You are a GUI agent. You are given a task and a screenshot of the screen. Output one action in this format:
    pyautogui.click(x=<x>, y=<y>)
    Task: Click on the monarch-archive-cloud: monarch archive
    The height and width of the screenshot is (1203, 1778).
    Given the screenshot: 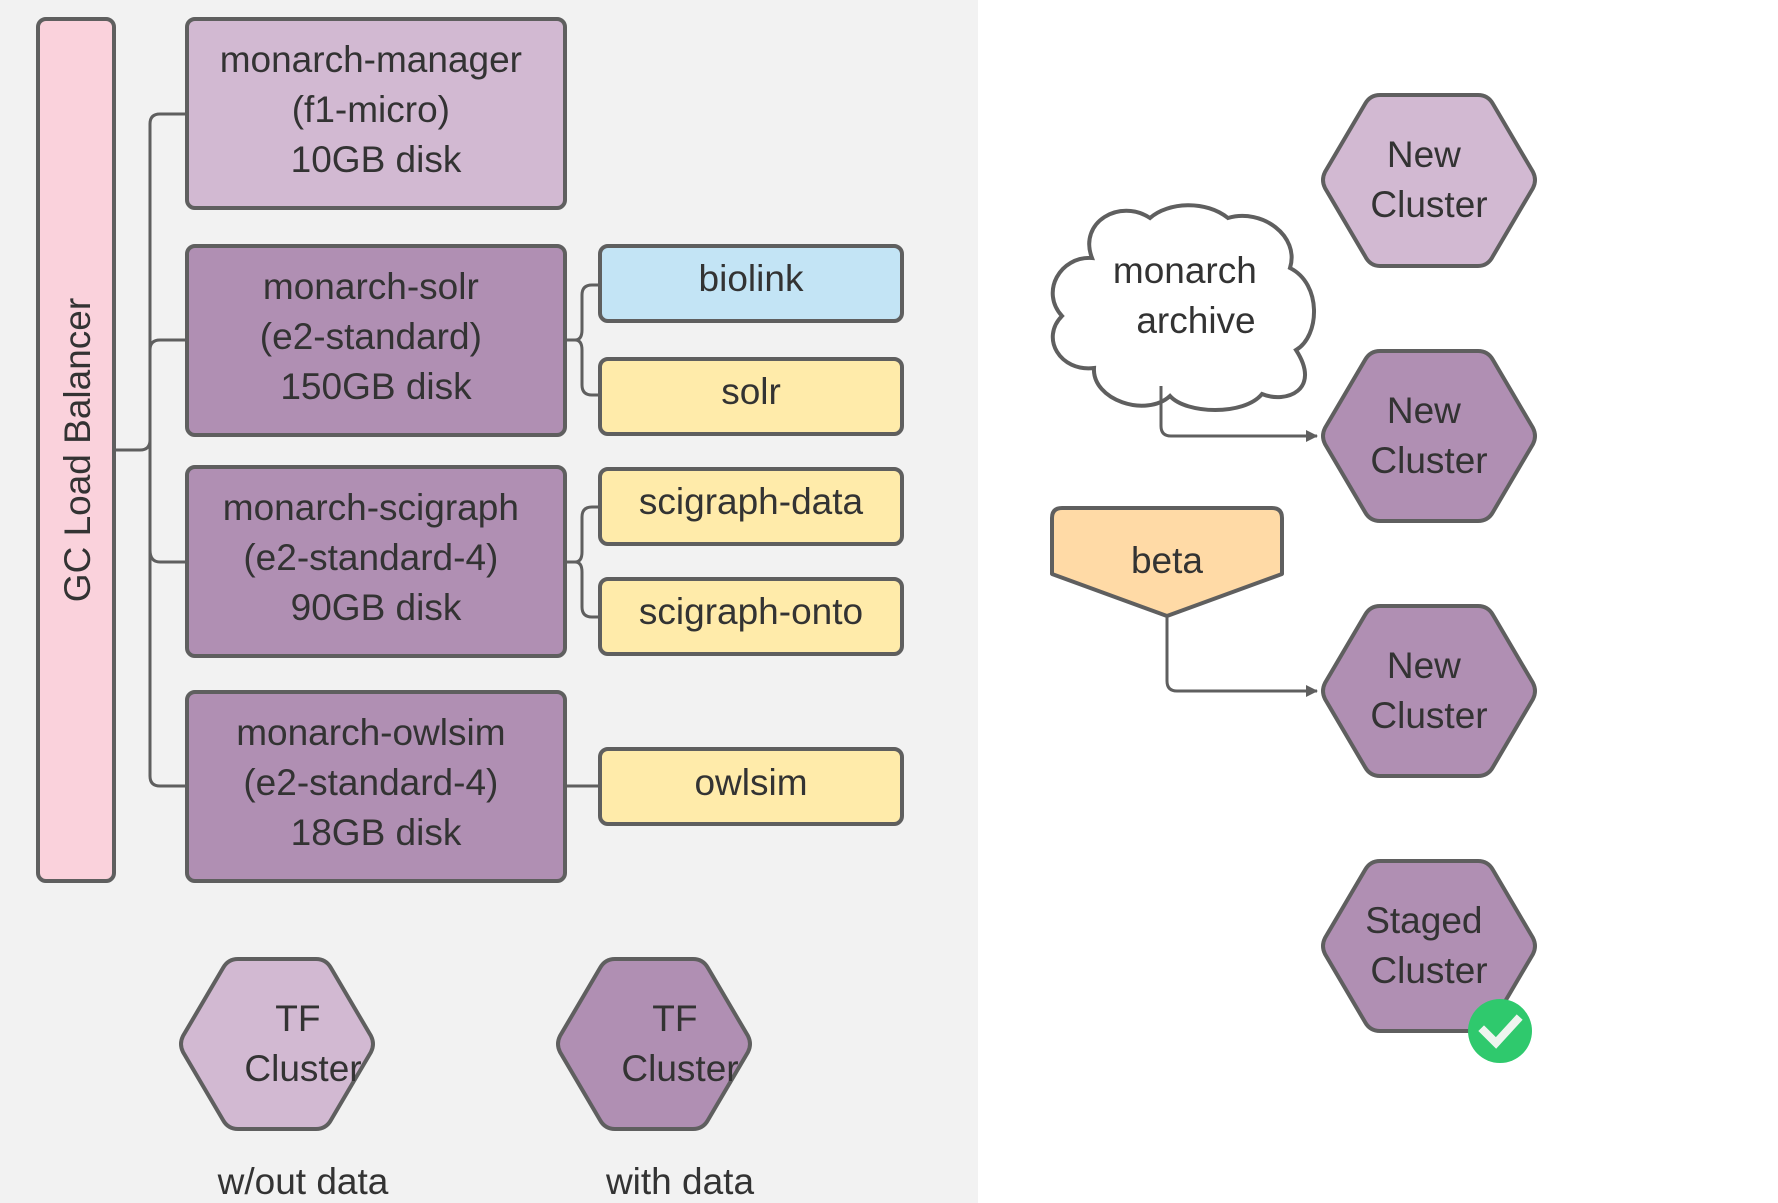 What is the action you would take?
    pyautogui.click(x=1183, y=307)
    